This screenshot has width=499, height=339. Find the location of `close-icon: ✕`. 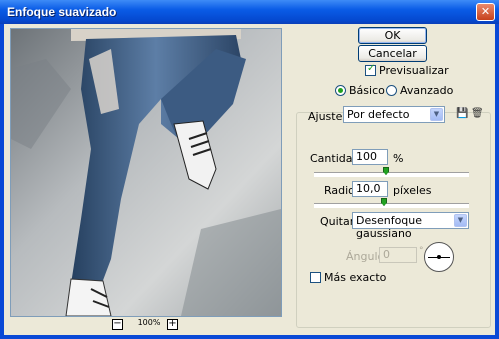

close-icon: ✕ is located at coordinates (485, 11).